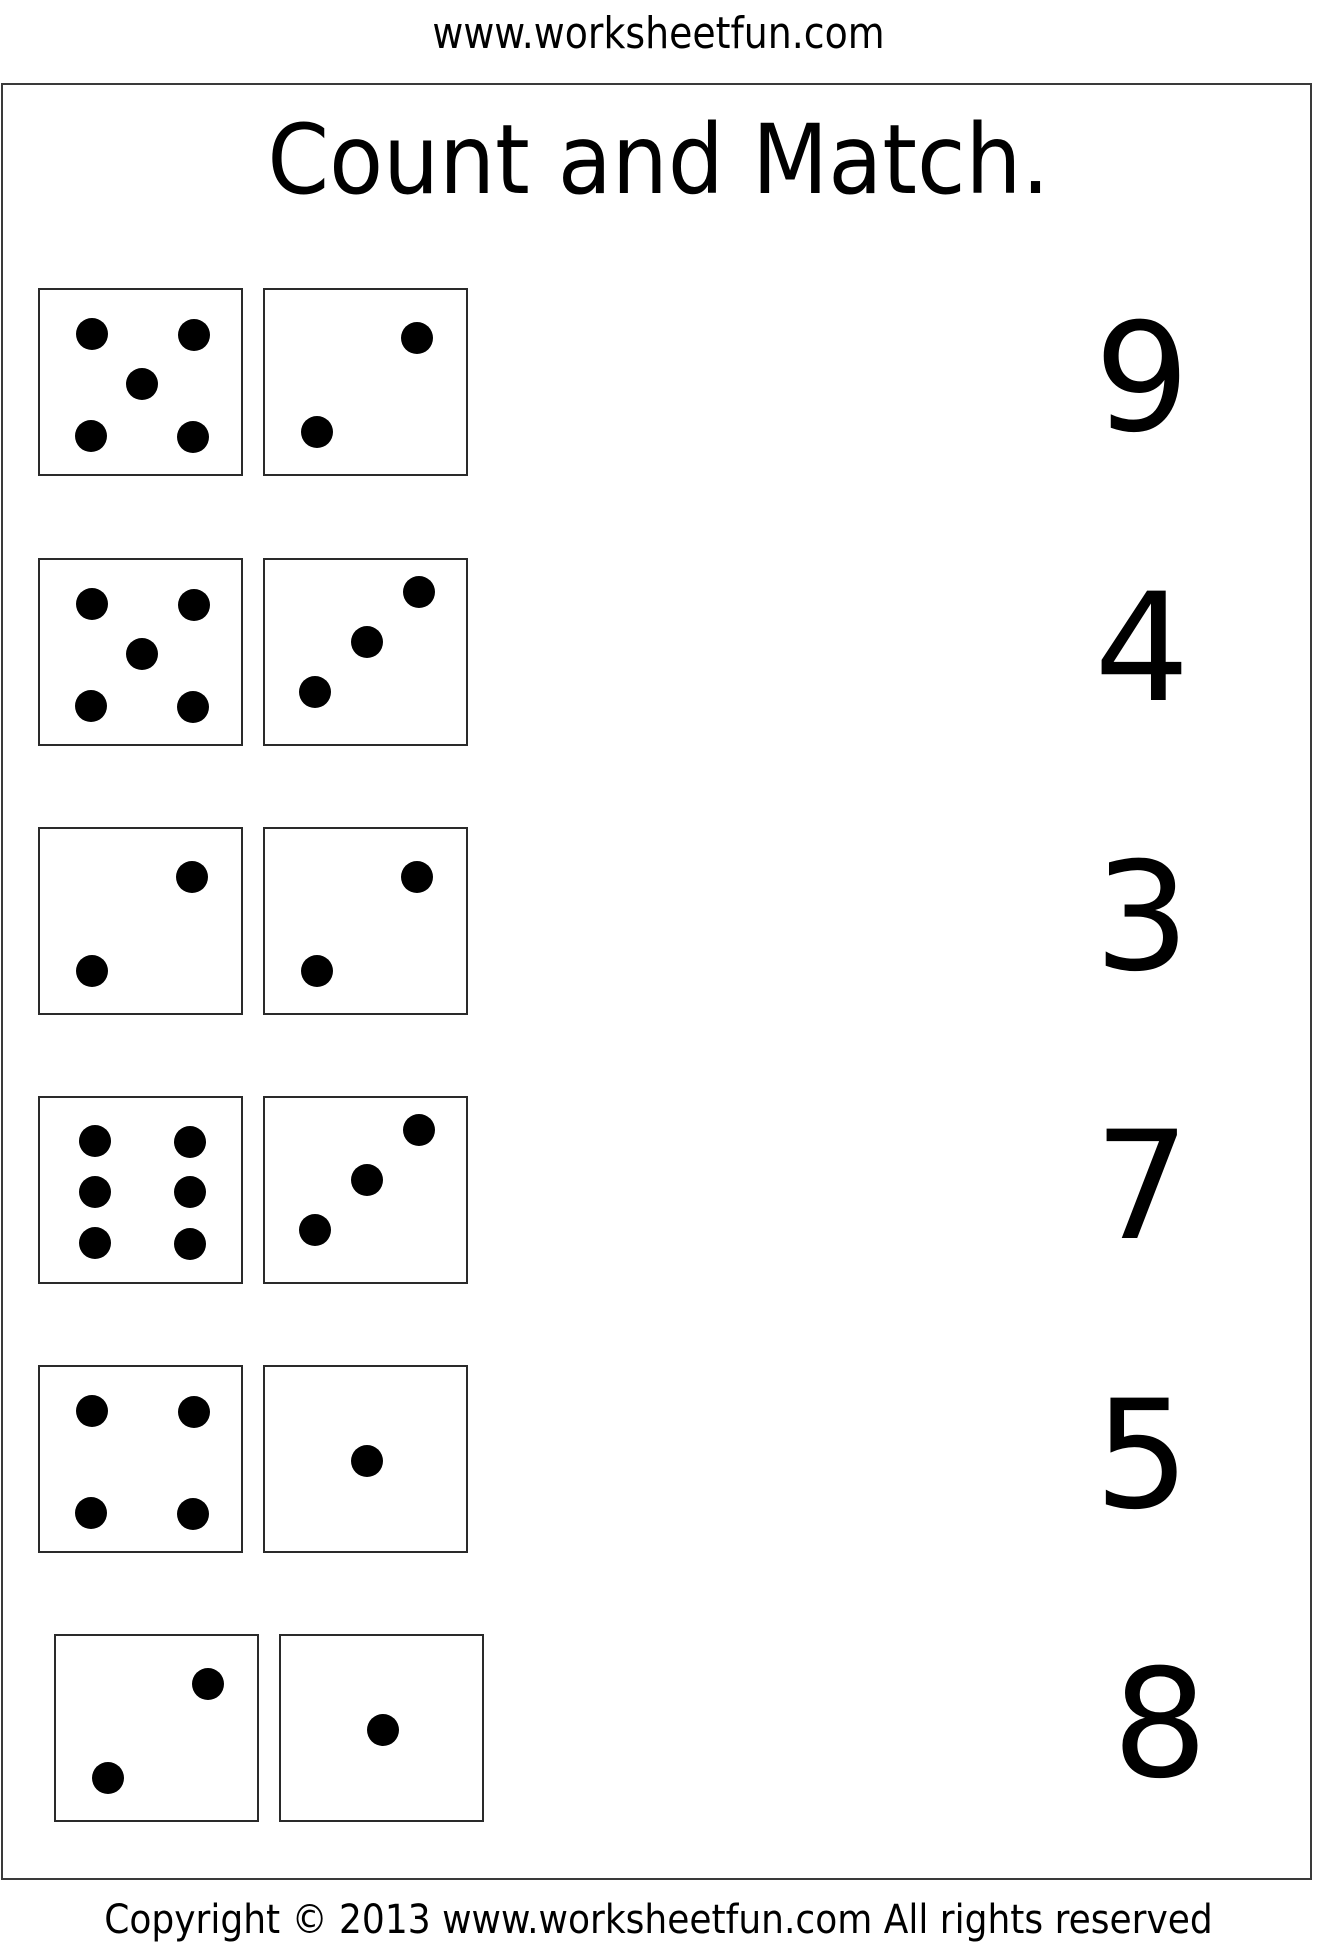 This screenshot has width=1317, height=1955. What do you see at coordinates (1142, 918) in the screenshot?
I see `match-numeral: 3` at bounding box center [1142, 918].